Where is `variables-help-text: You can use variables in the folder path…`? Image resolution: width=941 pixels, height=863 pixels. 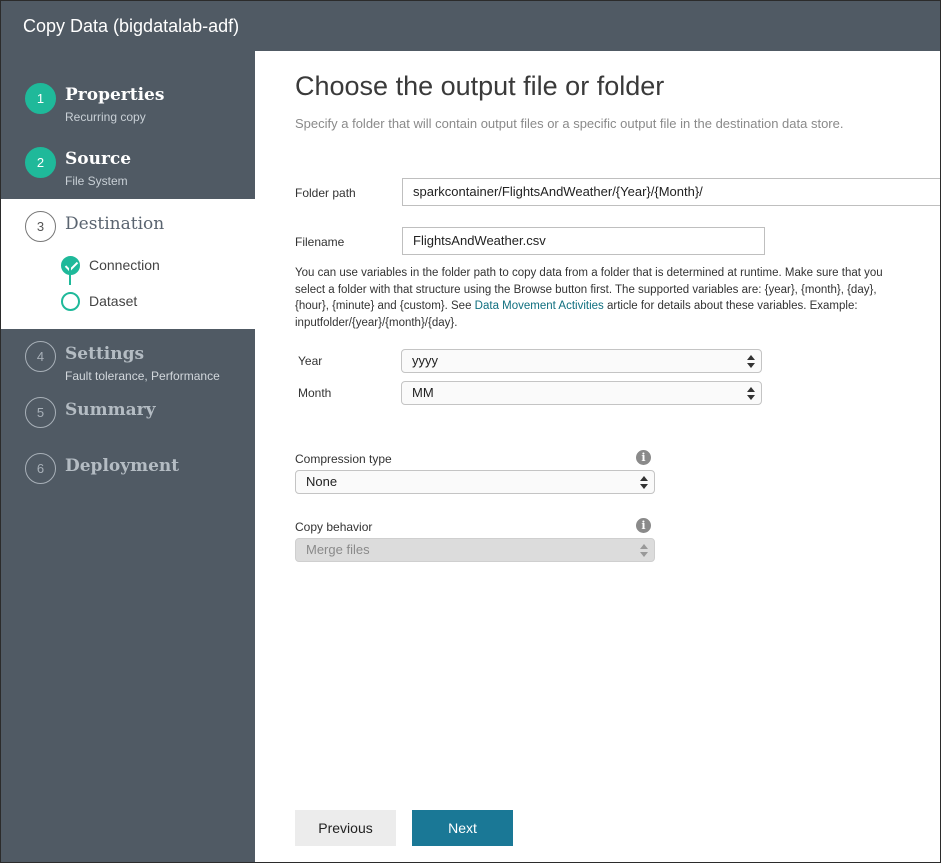
variables-help-text: You can use variables in the folder path… is located at coordinates (595, 298).